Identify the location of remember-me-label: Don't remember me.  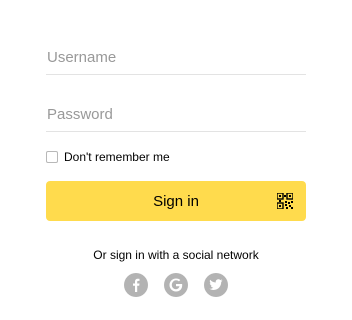
(117, 157).